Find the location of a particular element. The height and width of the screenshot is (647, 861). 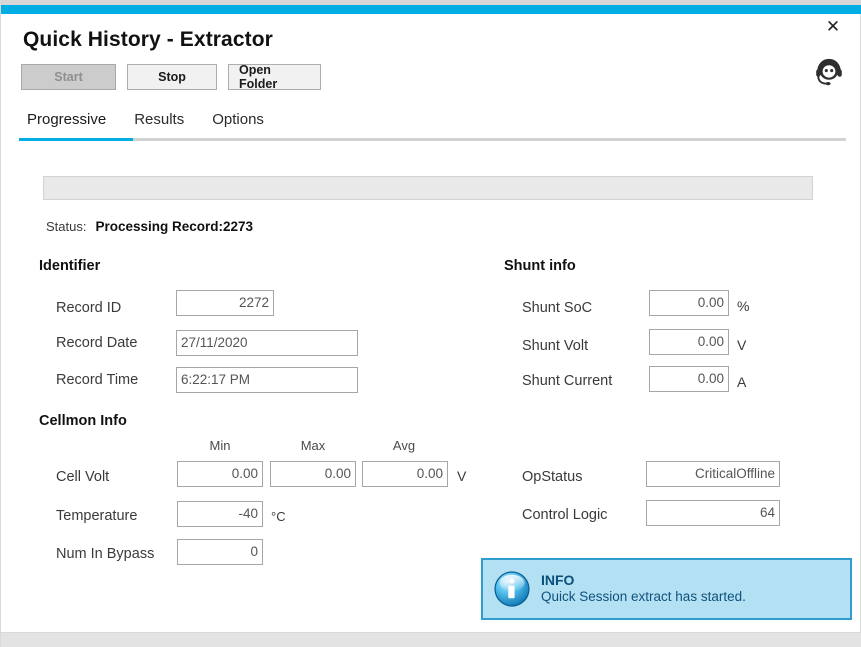

headset-support-icon is located at coordinates (829, 74).